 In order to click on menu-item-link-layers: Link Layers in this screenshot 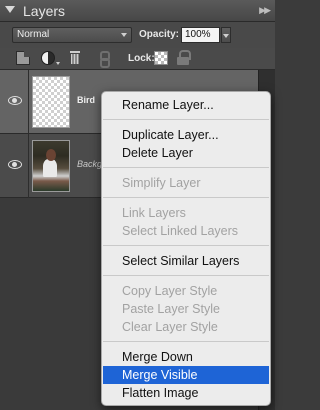, I will do `click(186, 213)`.